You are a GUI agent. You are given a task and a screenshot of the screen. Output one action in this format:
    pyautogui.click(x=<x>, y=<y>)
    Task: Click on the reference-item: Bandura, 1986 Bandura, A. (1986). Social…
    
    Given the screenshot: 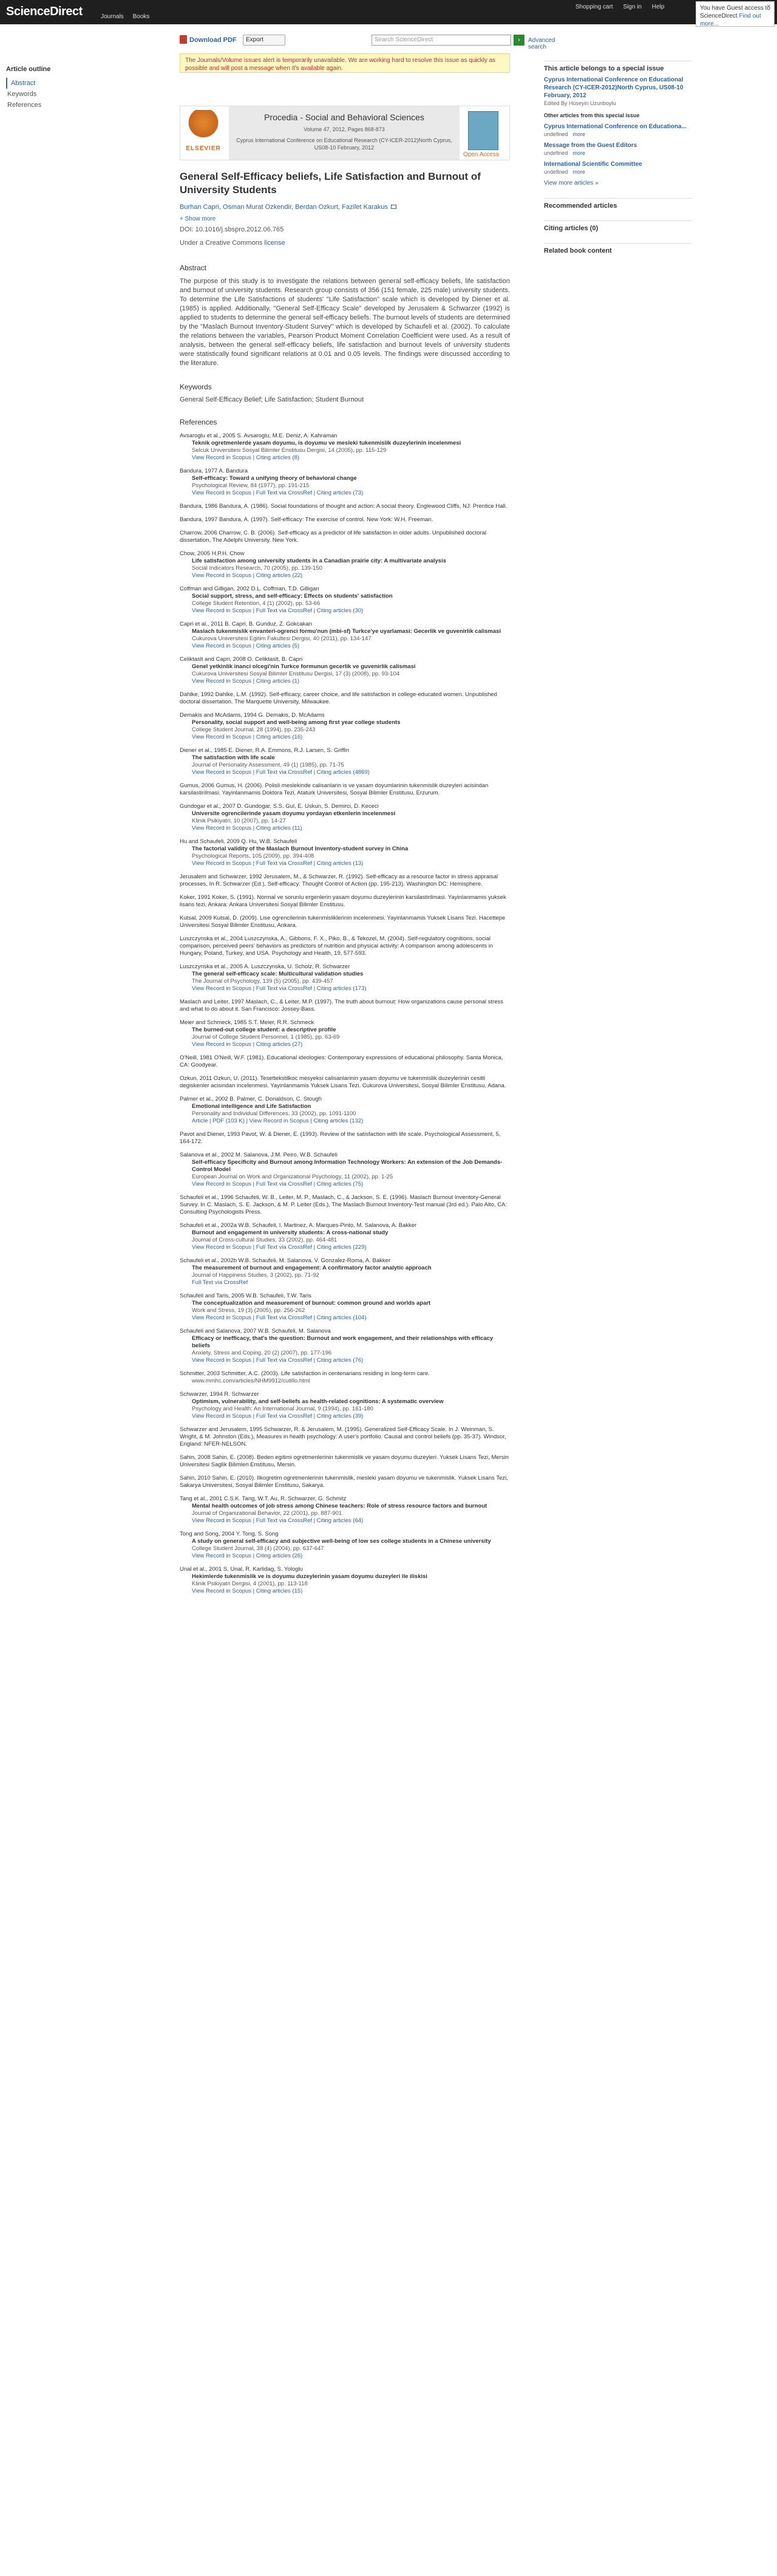 What is the action you would take?
    pyautogui.click(x=345, y=506)
    